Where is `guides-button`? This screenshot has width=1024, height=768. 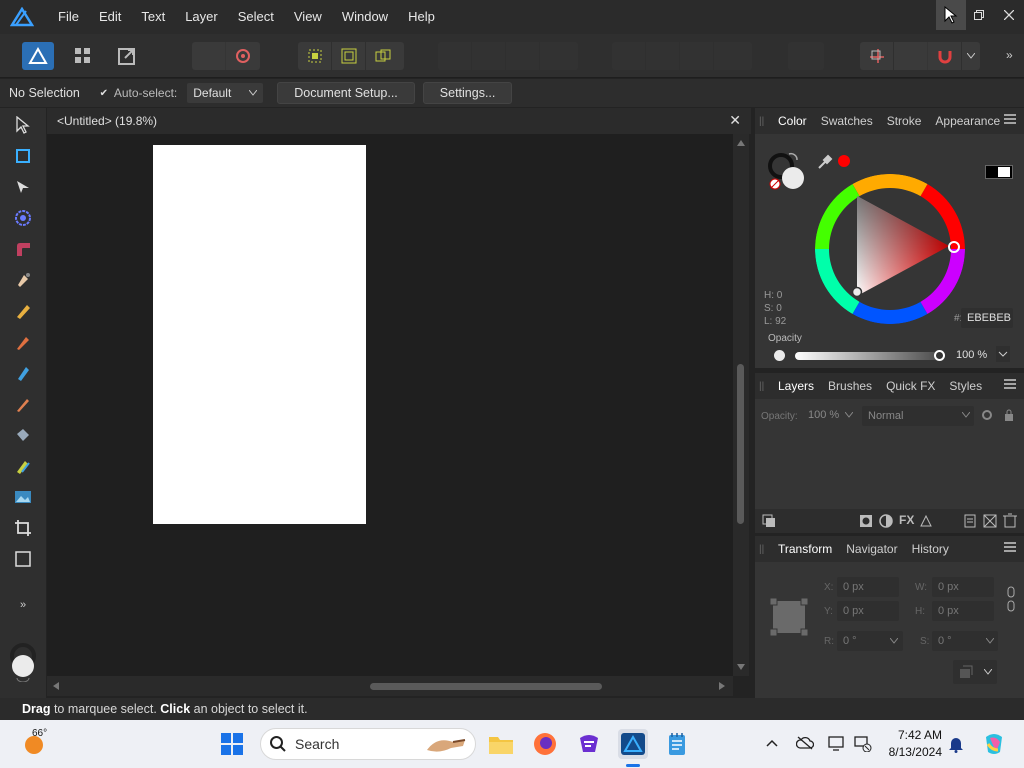 guides-button is located at coordinates (877, 56).